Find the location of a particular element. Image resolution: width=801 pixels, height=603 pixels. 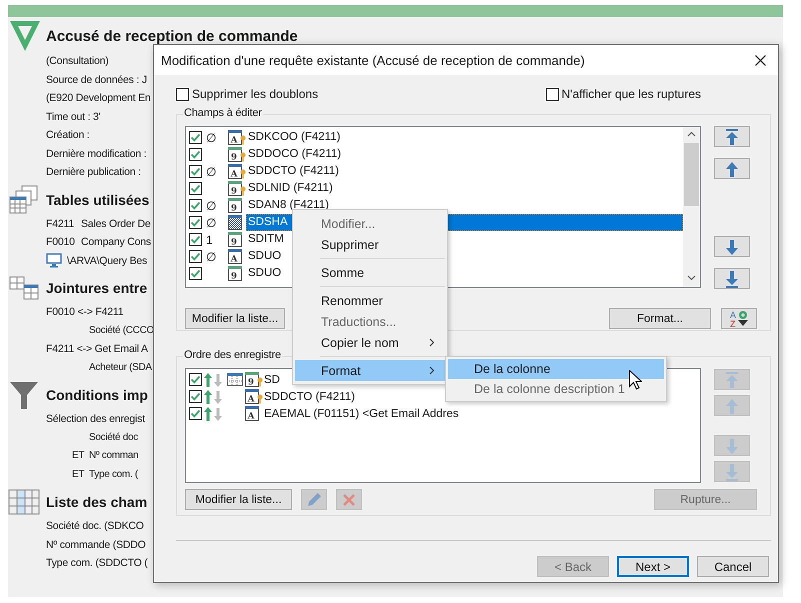

menu-item: Supprimer is located at coordinates (370, 244).